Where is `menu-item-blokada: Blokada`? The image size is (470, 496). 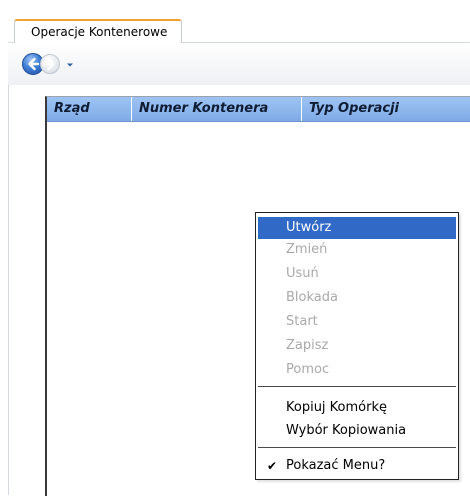
menu-item-blokada: Blokada is located at coordinates (357, 298).